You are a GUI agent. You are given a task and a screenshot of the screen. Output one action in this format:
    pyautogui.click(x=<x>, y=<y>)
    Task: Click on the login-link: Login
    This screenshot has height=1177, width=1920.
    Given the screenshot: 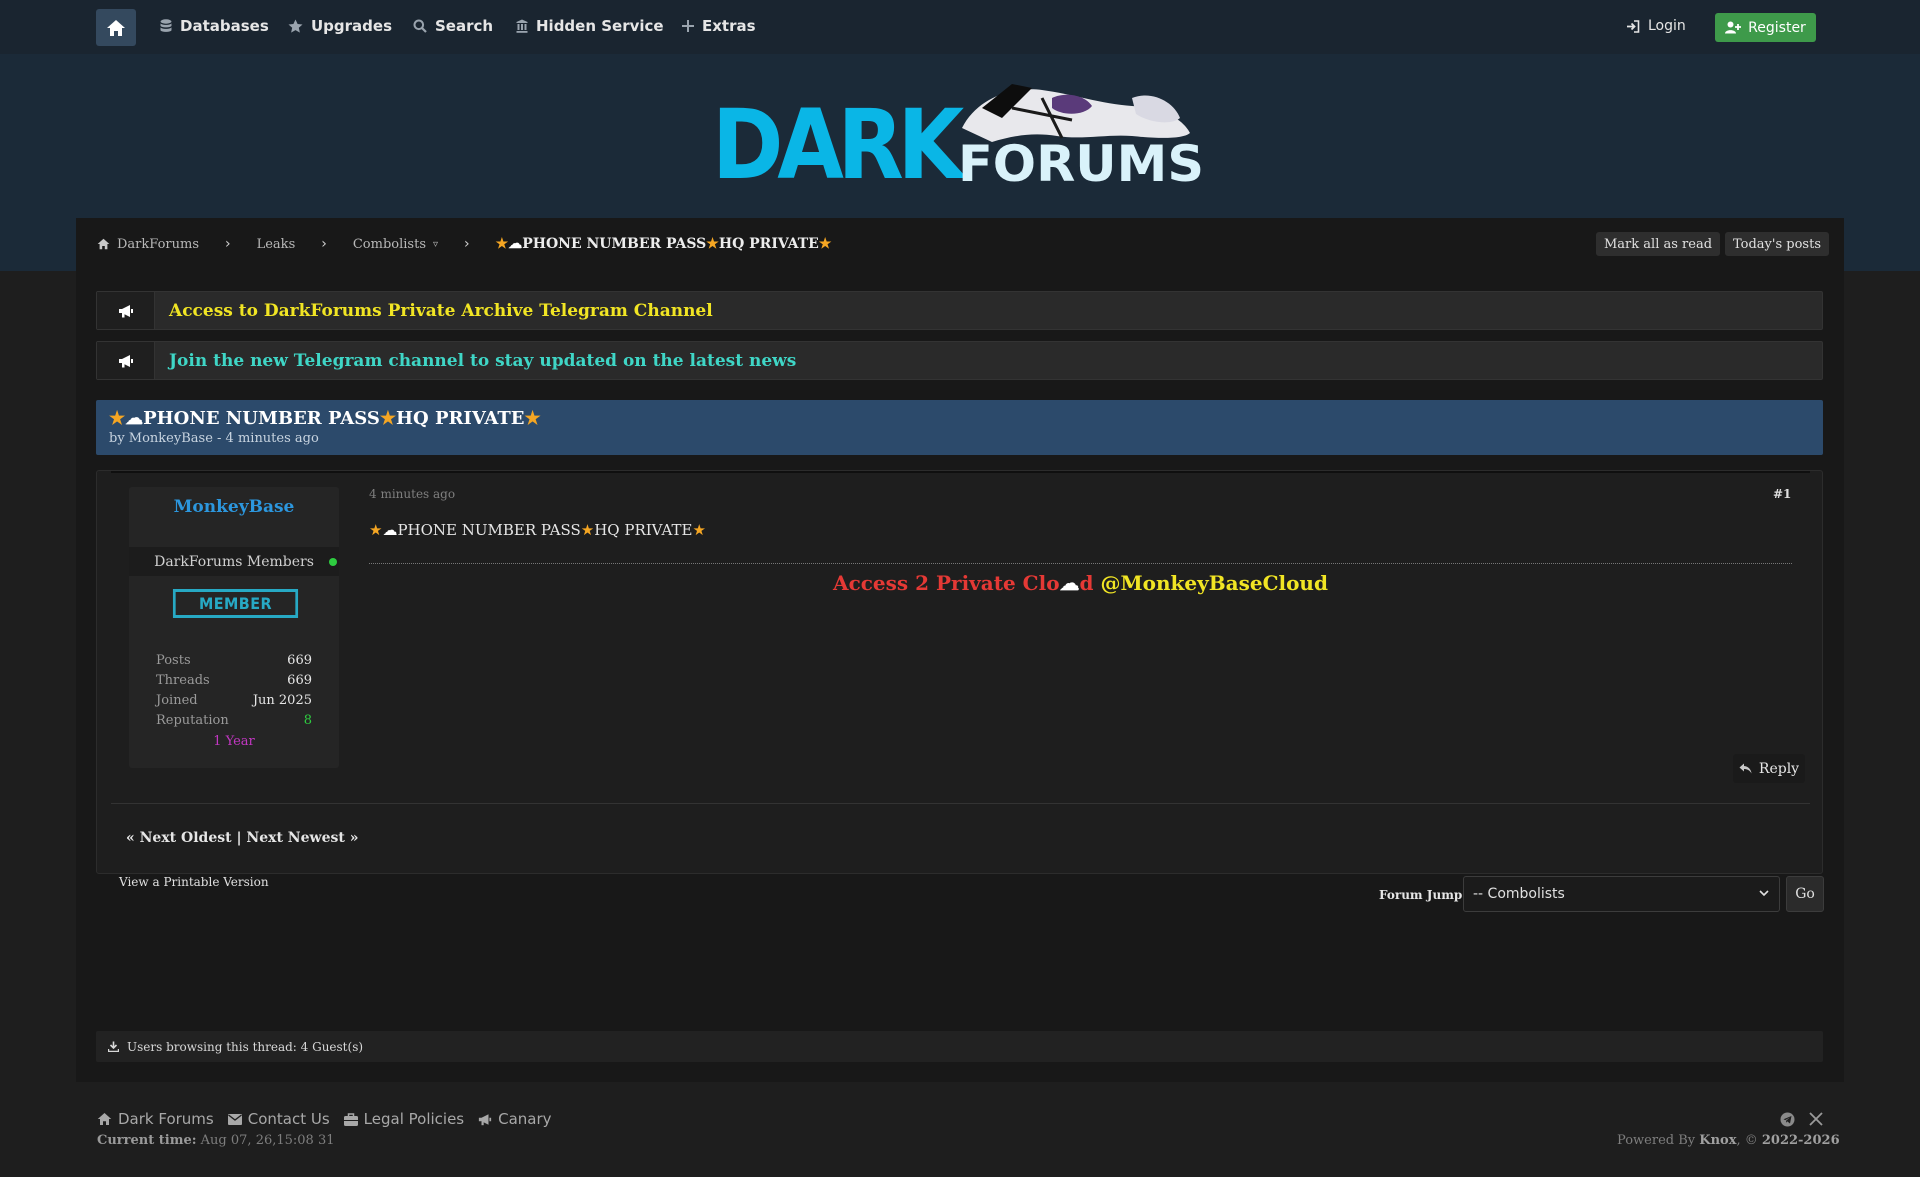 What is the action you would take?
    pyautogui.click(x=1656, y=26)
    